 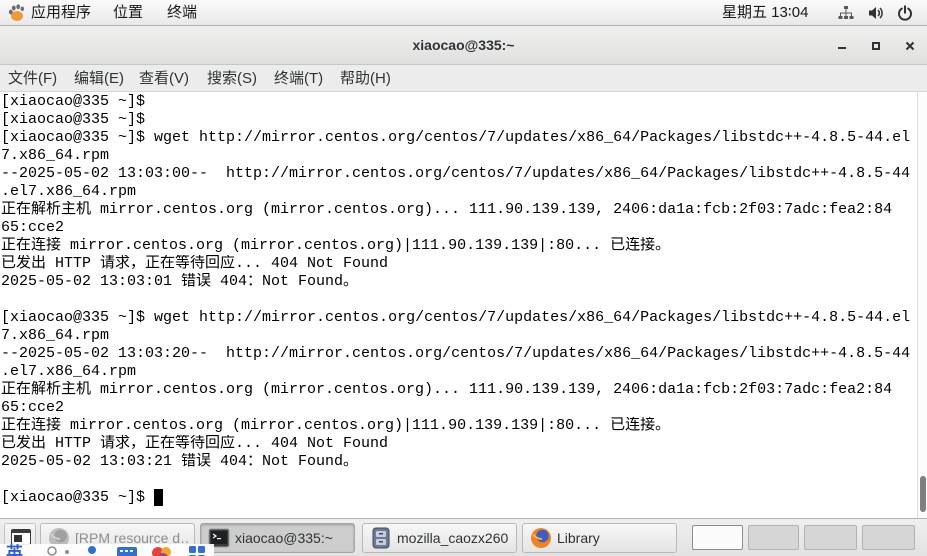 What do you see at coordinates (99, 78) in the screenshot?
I see `menu-edit: 编辑(E)` at bounding box center [99, 78].